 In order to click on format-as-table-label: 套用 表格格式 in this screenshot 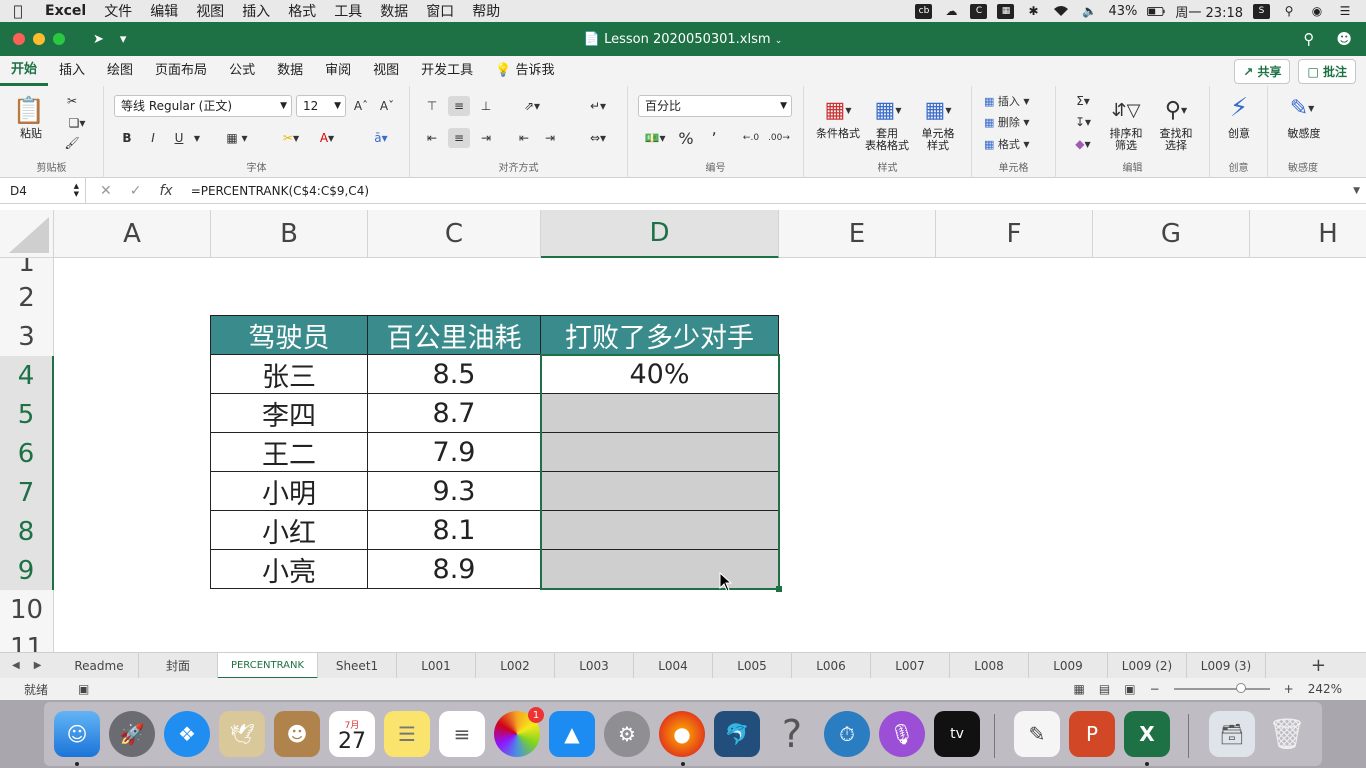, I will do `click(887, 140)`.